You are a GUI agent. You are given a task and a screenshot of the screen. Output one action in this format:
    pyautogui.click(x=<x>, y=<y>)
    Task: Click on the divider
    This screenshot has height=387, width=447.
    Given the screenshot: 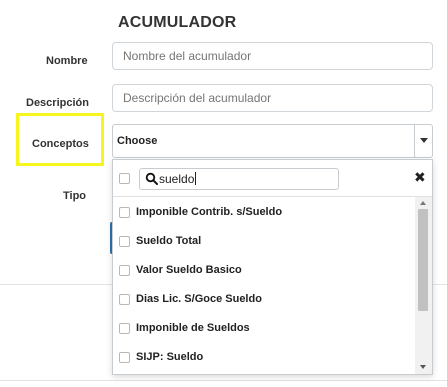 What is the action you would take?
    pyautogui.click(x=223, y=380)
    